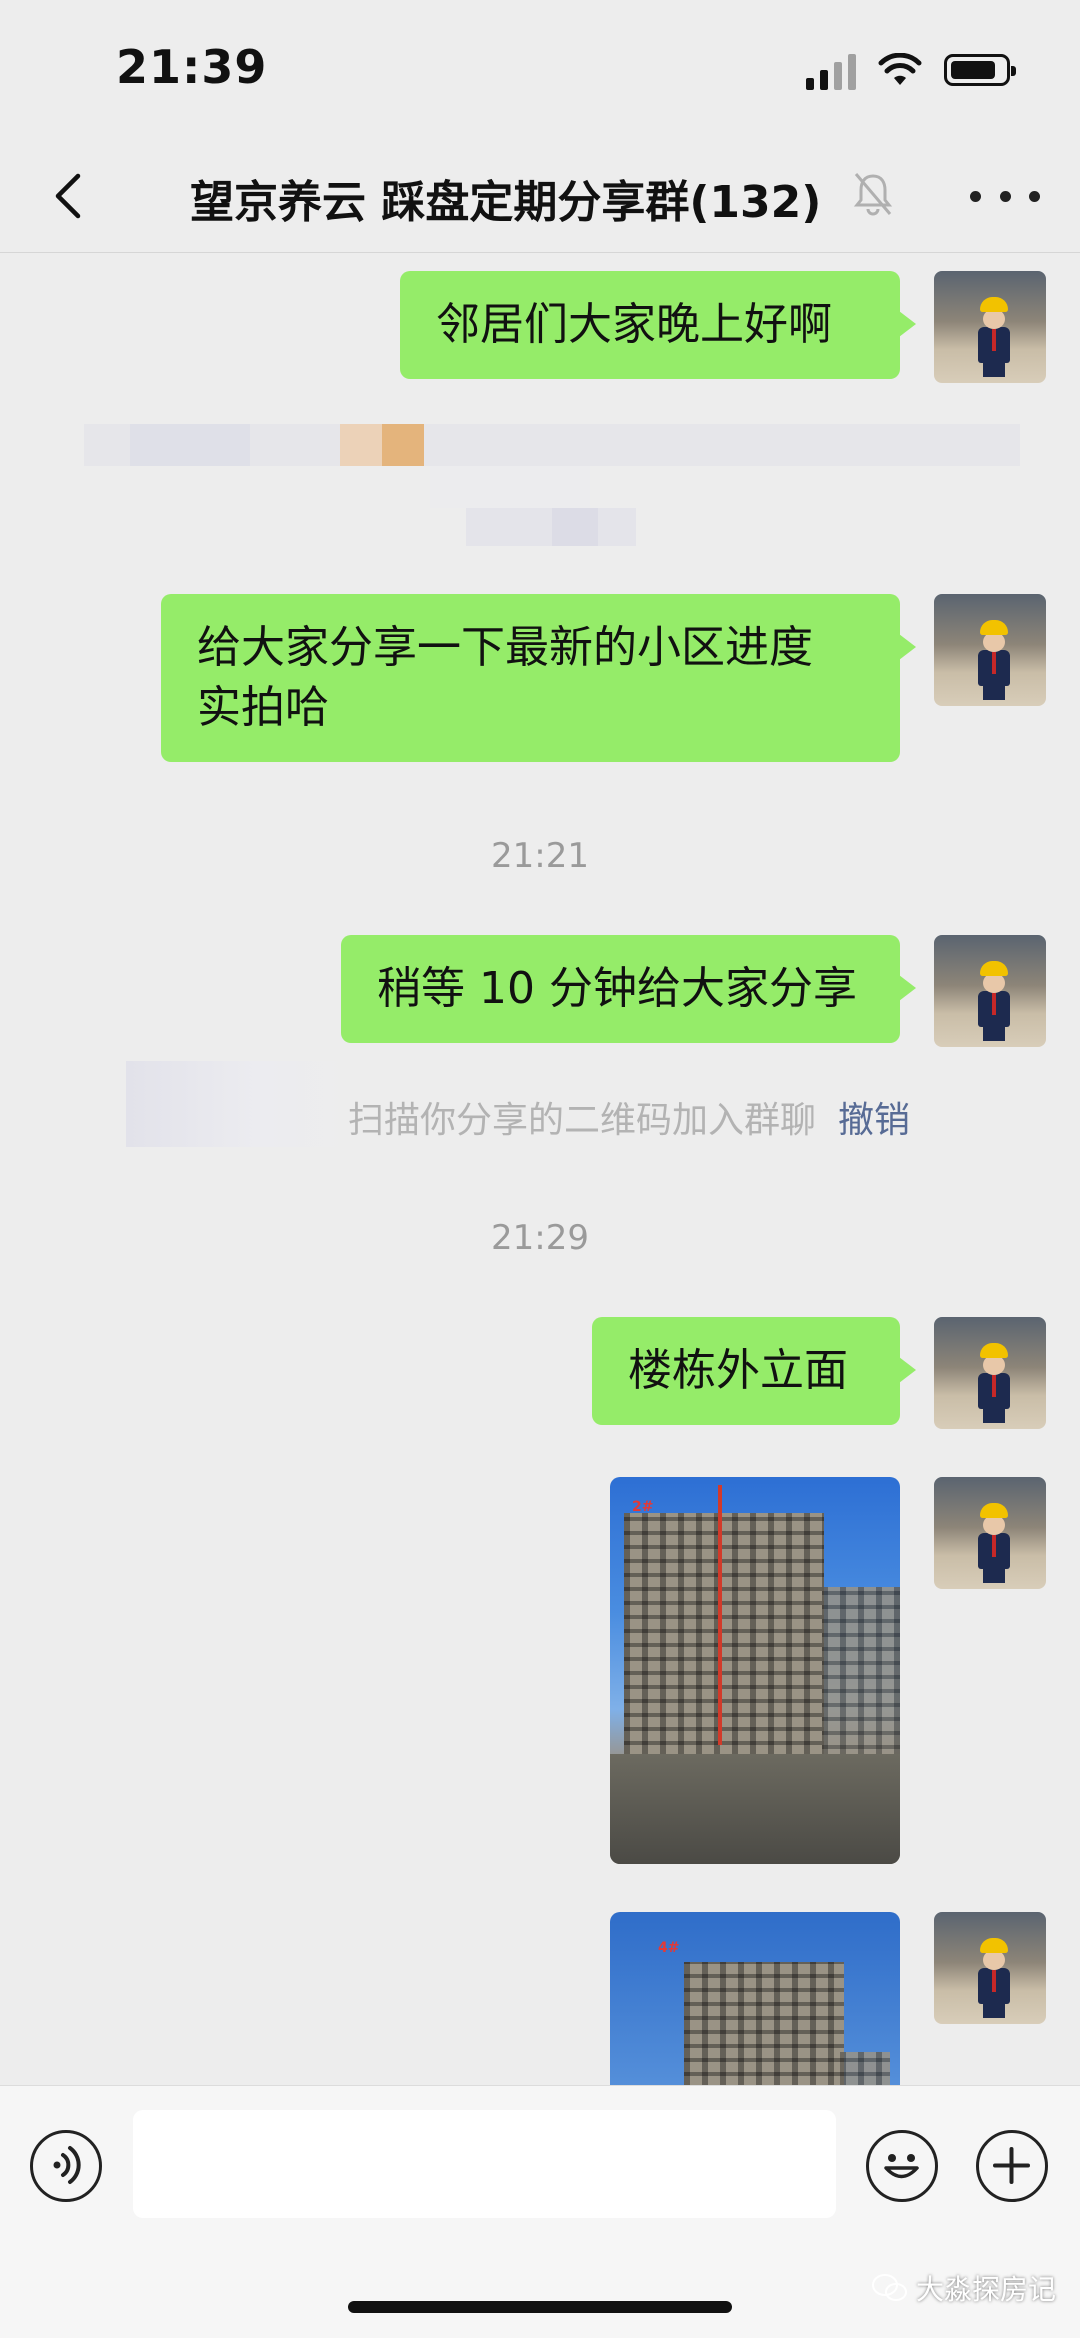  I want to click on wifi-icon, so click(900, 69).